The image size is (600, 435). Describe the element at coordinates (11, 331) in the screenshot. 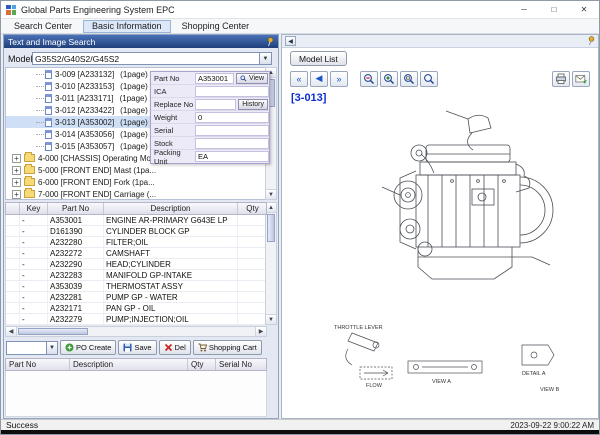

I see `scroll-left-icon: ◀` at that location.